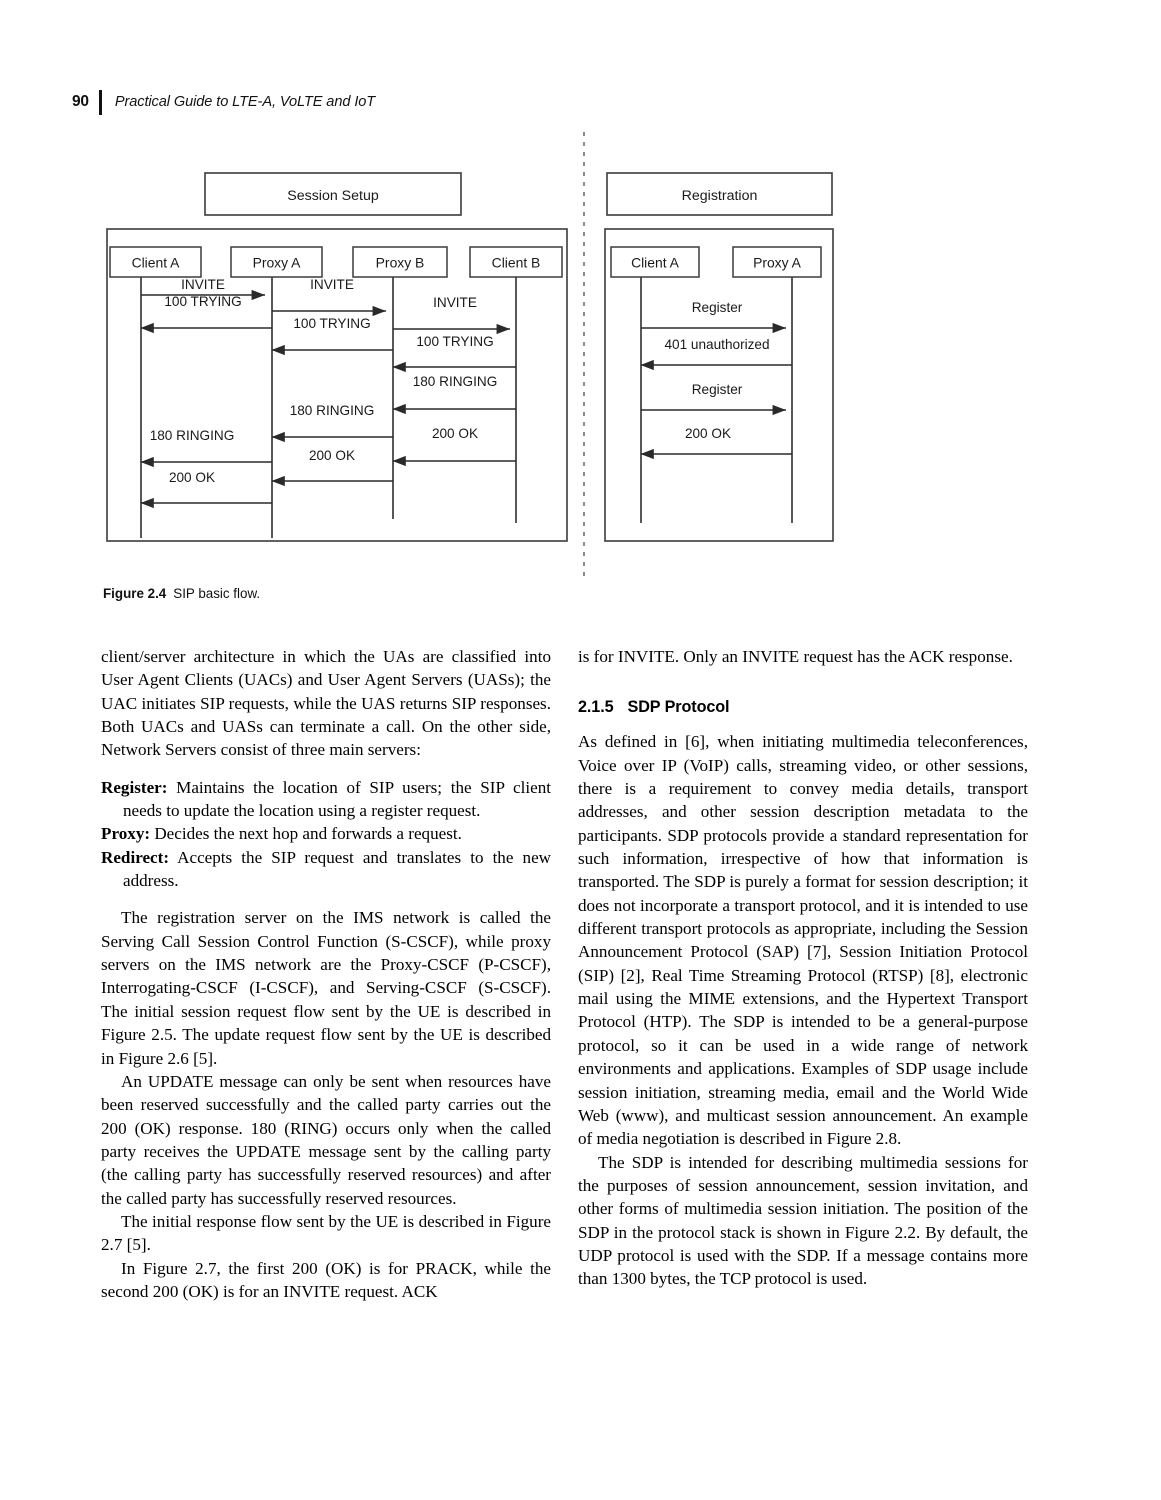  I want to click on lifeline-label-client-b: Client B, so click(516, 263).